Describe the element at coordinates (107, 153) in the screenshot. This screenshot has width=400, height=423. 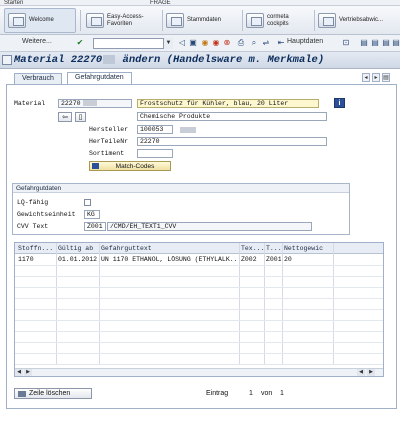
I see `sortiment-label: Sortiment` at that location.